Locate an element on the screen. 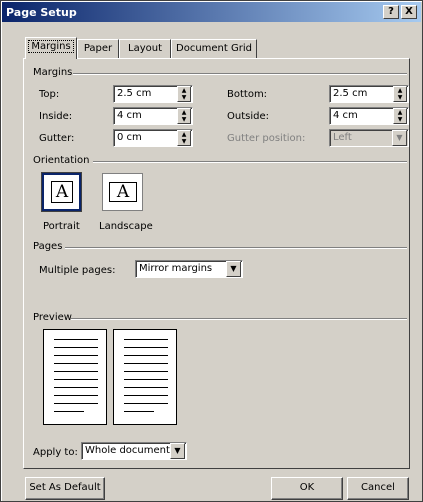  top-margin-spinner: ▲ ▼ is located at coordinates (184, 94).